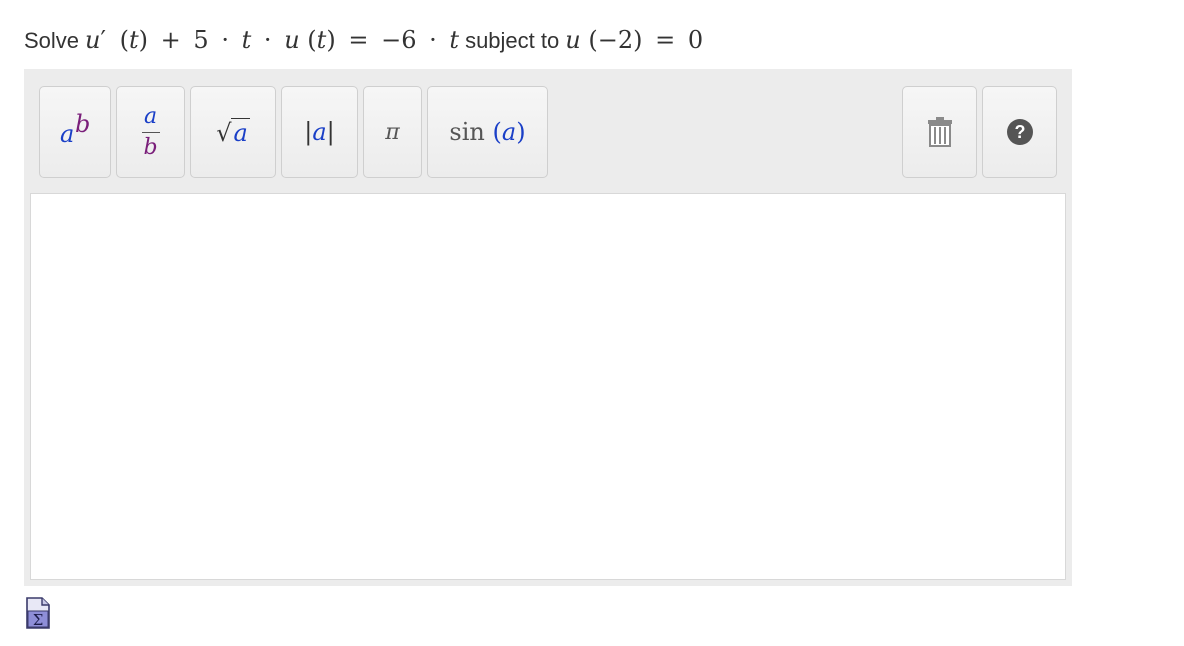 The width and height of the screenshot is (1184, 646). What do you see at coordinates (497, 132) in the screenshot?
I see `sin-open: (` at bounding box center [497, 132].